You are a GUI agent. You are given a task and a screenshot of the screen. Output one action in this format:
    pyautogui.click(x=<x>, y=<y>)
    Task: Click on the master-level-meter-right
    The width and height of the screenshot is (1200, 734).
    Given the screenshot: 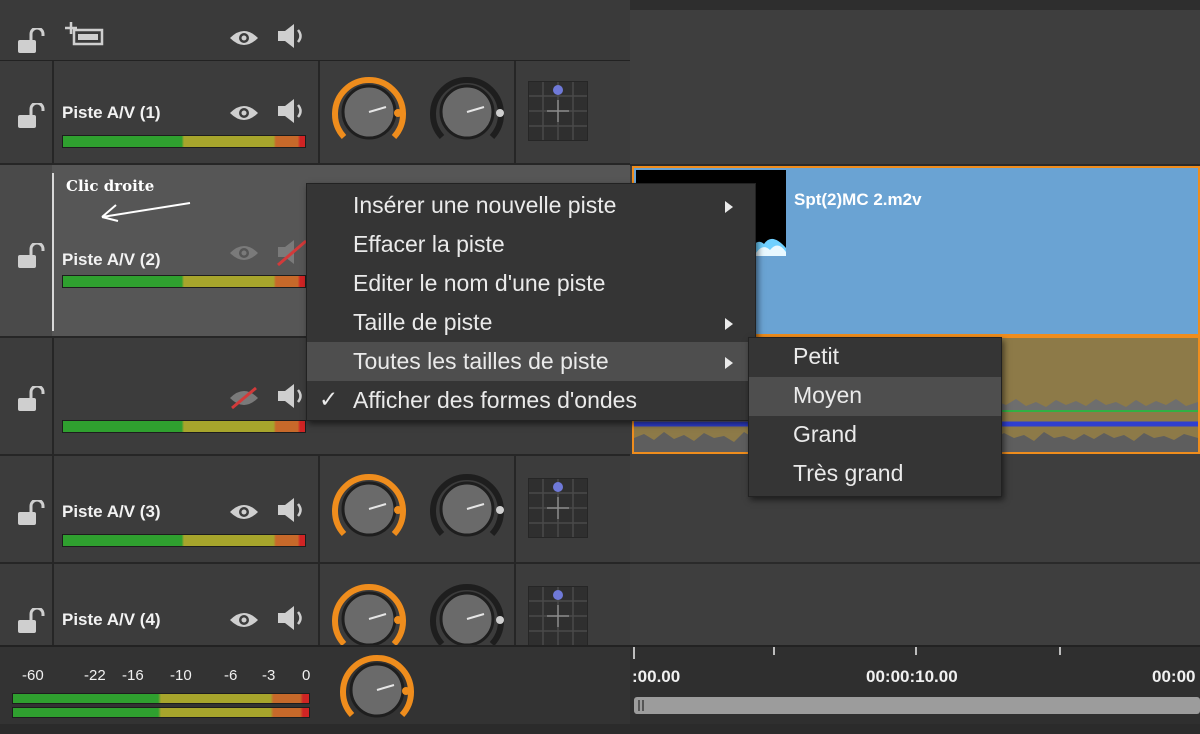 What is the action you would take?
    pyautogui.click(x=161, y=712)
    